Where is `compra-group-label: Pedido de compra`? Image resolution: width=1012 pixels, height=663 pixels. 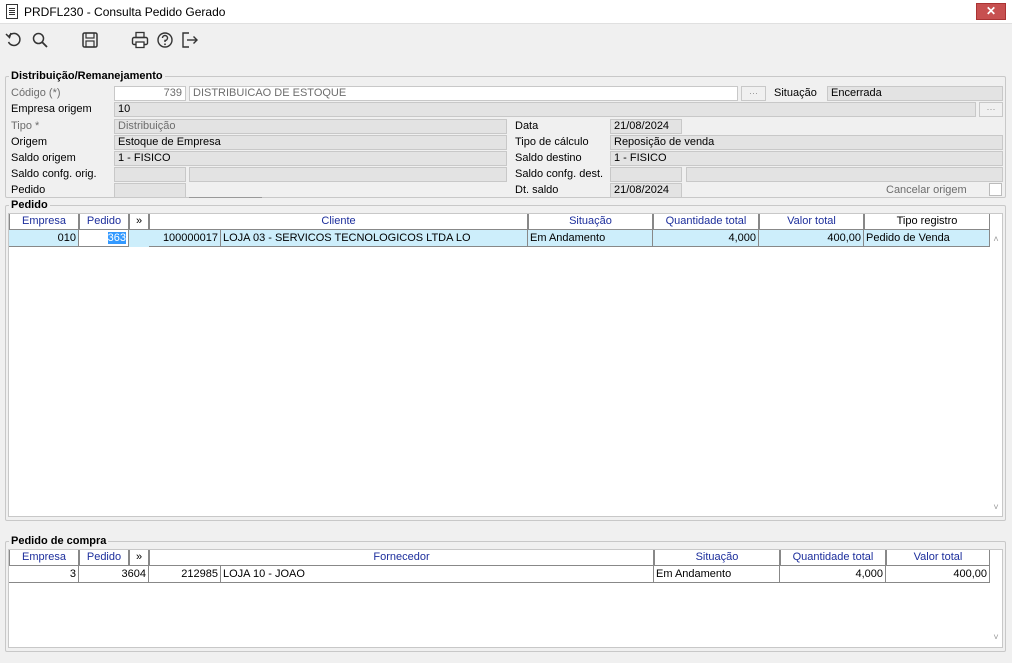 compra-group-label: Pedido de compra is located at coordinates (59, 541).